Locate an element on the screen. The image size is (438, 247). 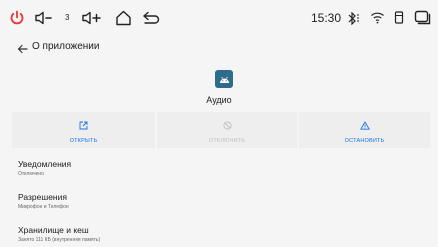
disable-label: ОТКЛЮЧИТЬ is located at coordinates (227, 140).